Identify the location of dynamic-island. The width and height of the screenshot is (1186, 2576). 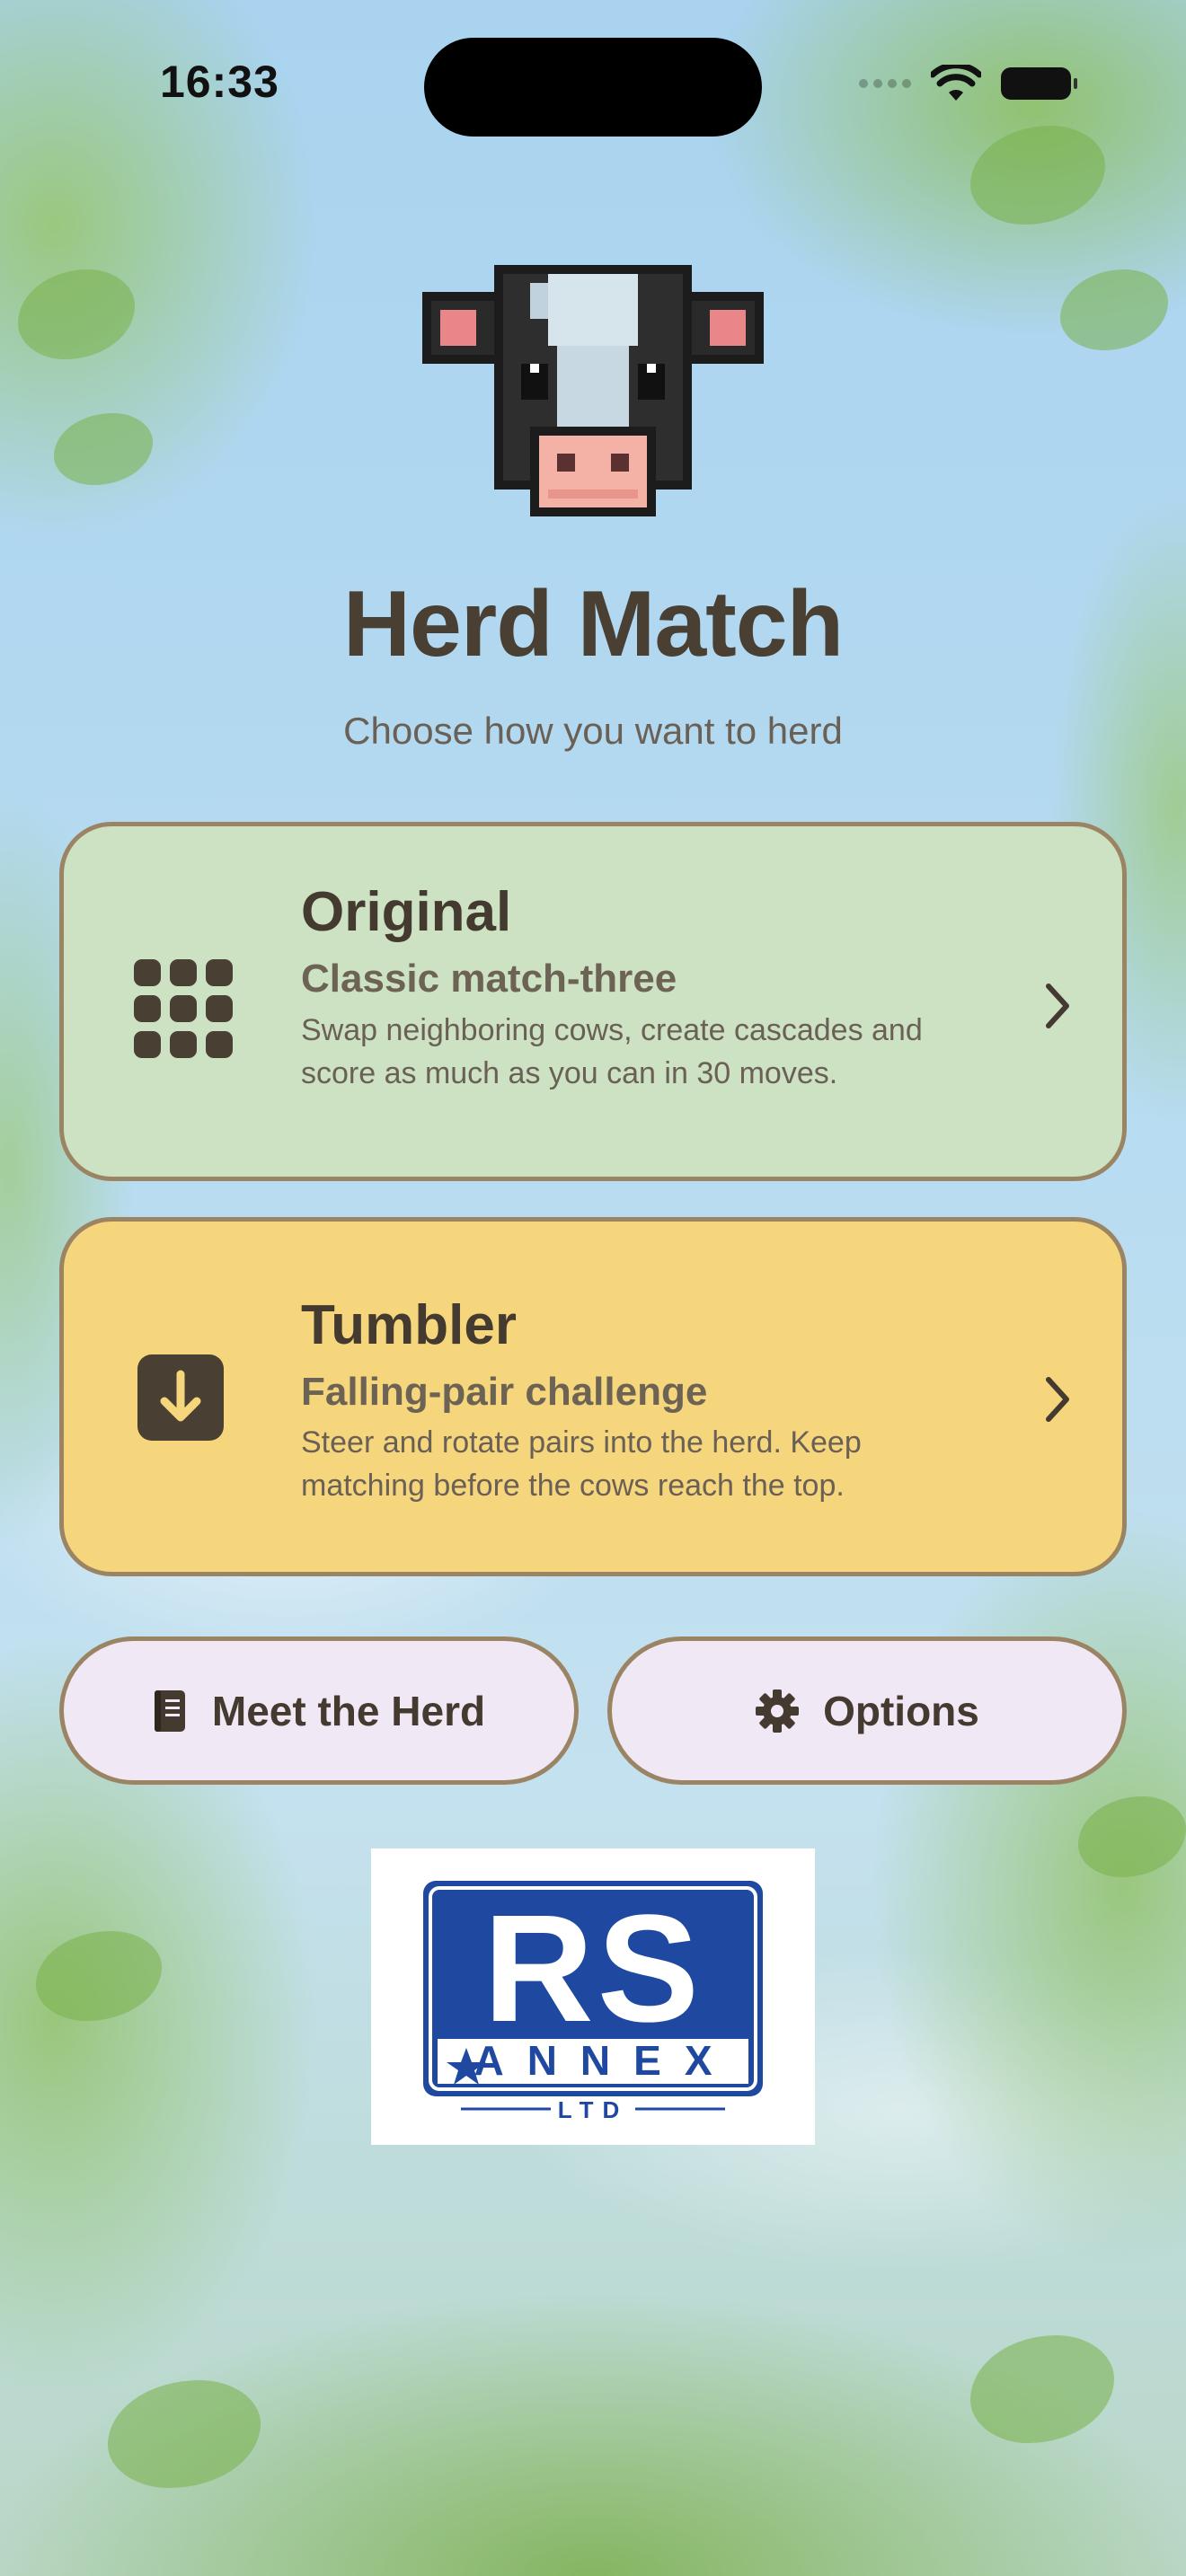
(593, 87).